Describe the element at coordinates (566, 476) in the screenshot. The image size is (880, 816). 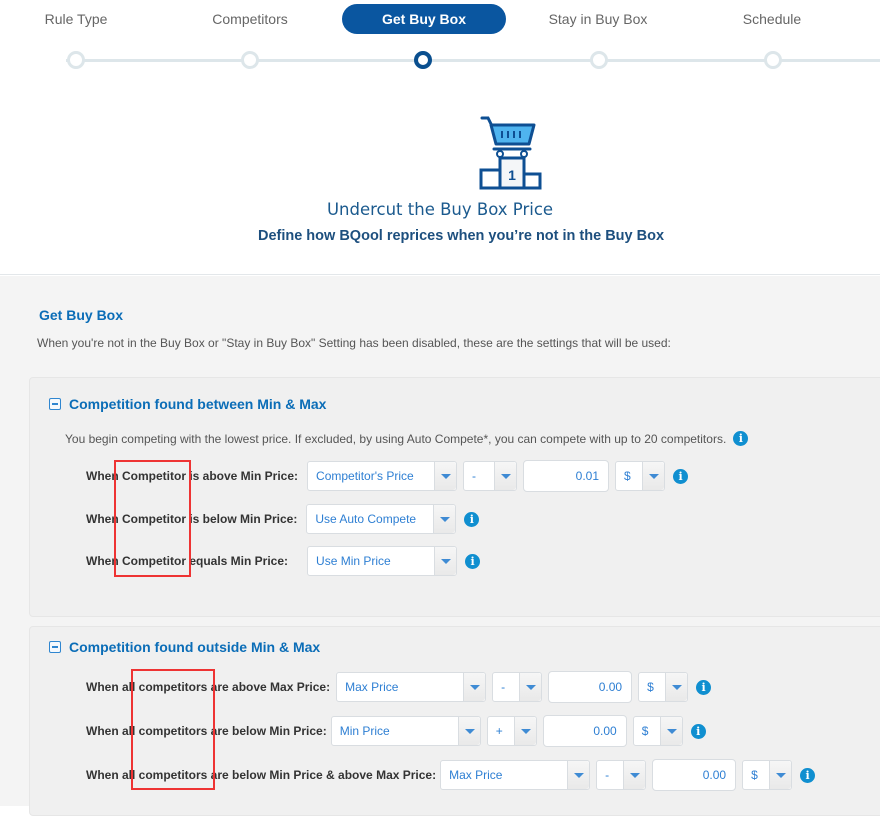
I see `amount-input: 0.01` at that location.